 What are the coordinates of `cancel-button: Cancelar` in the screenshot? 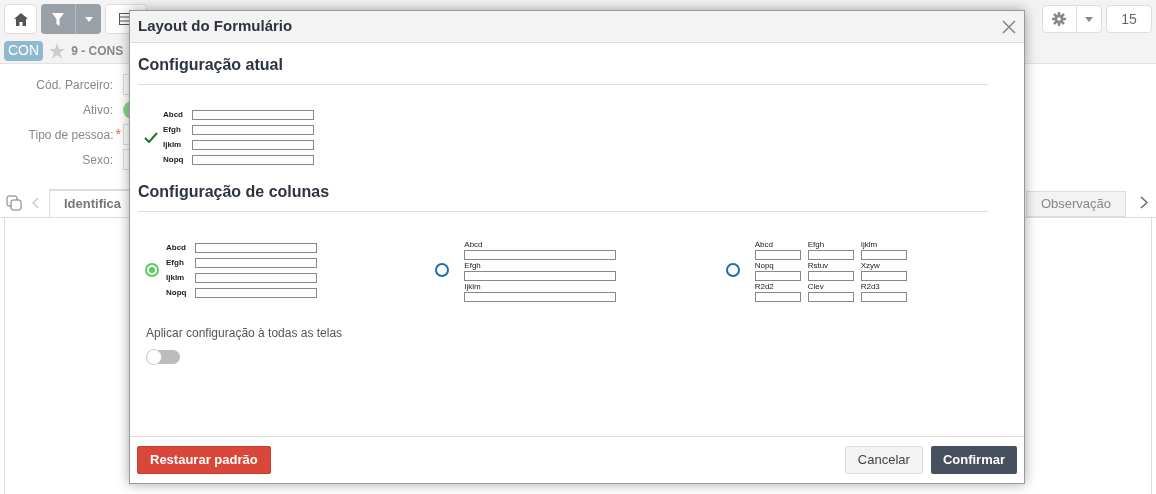 It's located at (883, 460).